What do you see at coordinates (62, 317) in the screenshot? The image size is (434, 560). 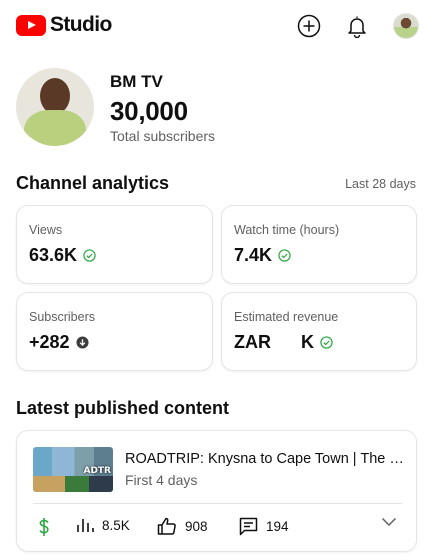 I see `subscribers-label: Subscribers` at bounding box center [62, 317].